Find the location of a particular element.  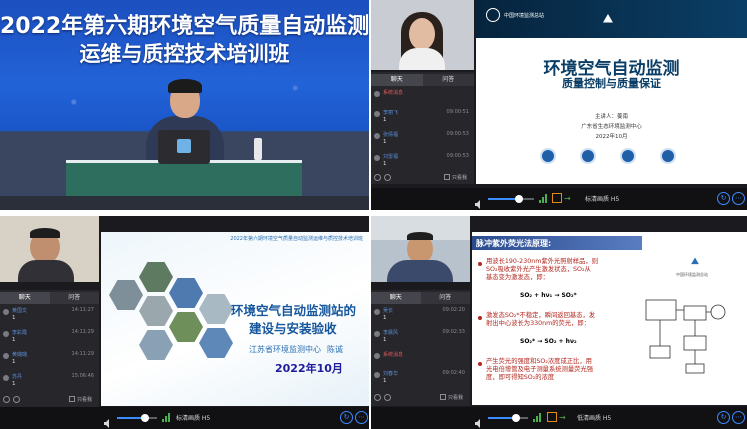

slide-date: 2022年10月 is located at coordinates (611, 137).